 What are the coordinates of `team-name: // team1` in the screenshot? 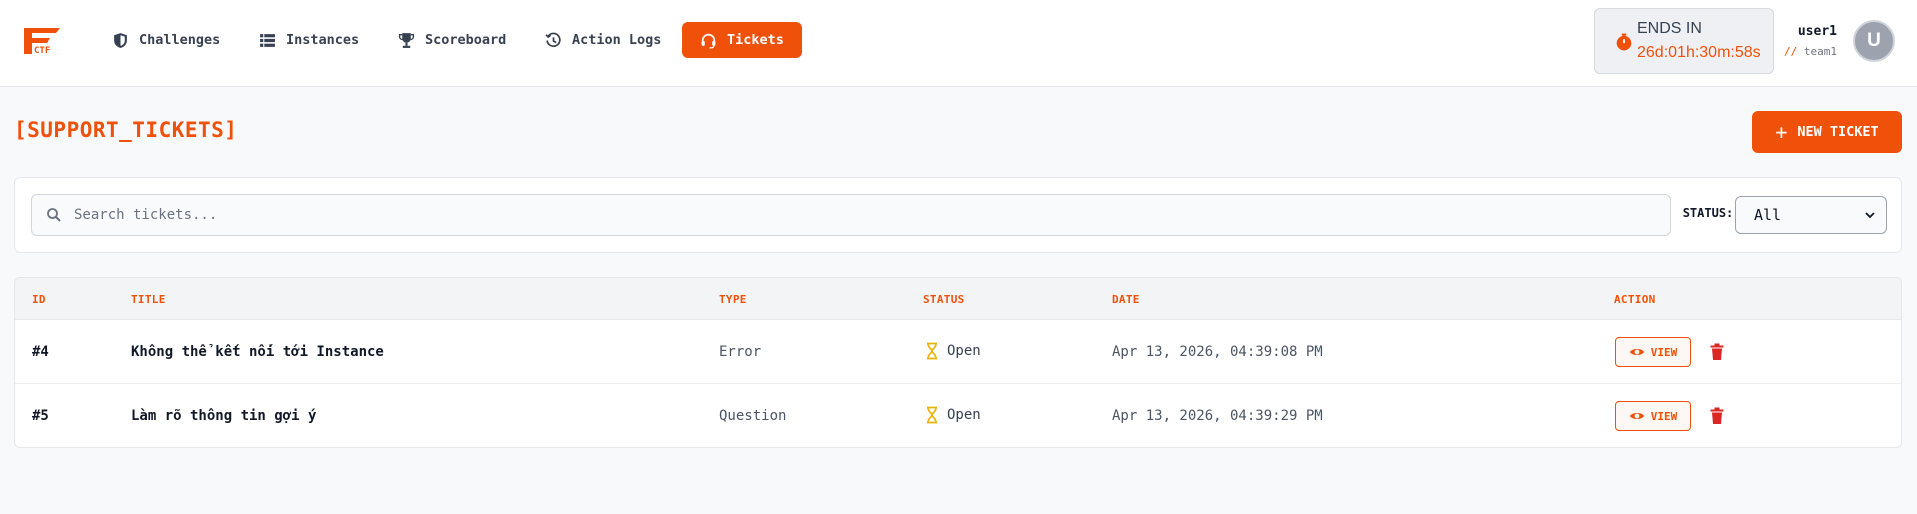 It's located at (1810, 51).